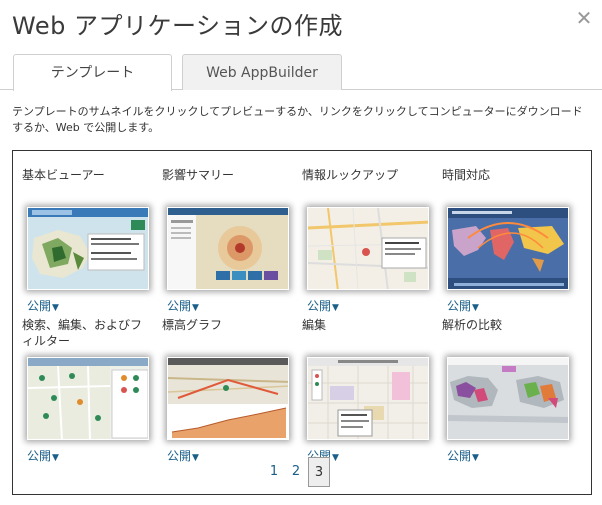 The height and width of the screenshot is (505, 602). What do you see at coordinates (274, 472) in the screenshot?
I see `page-1-link: 1` at bounding box center [274, 472].